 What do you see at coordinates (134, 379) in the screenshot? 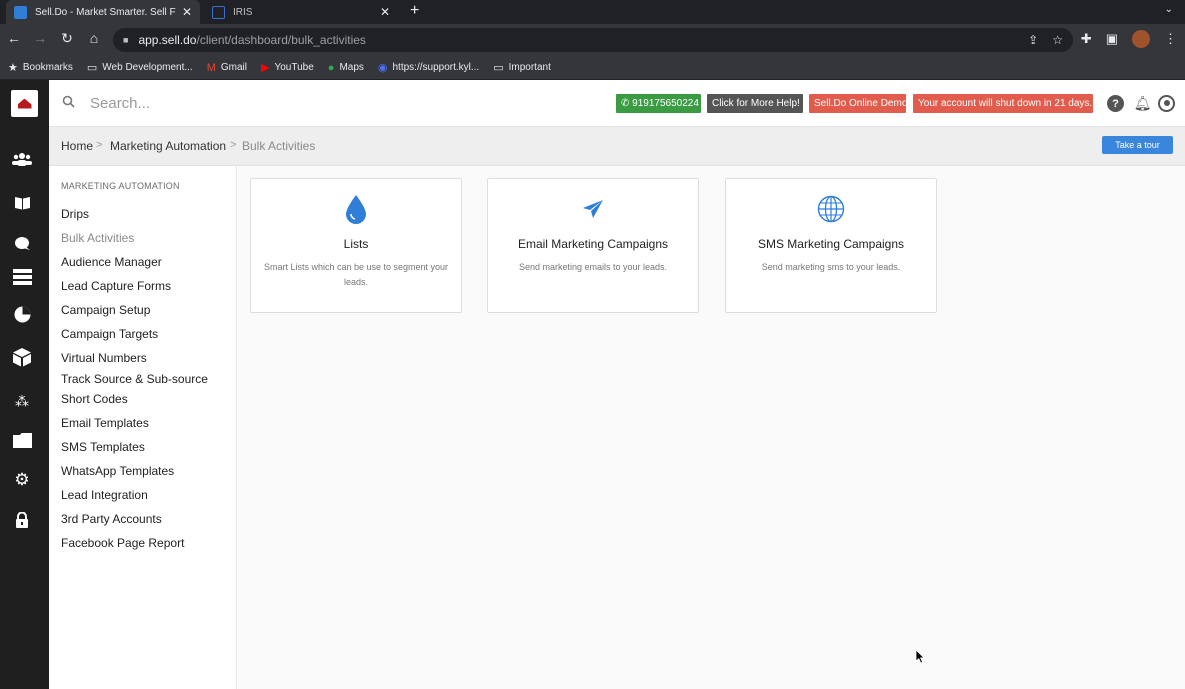
I see `menu-item-track-source: Track Source & Sub-source` at bounding box center [134, 379].